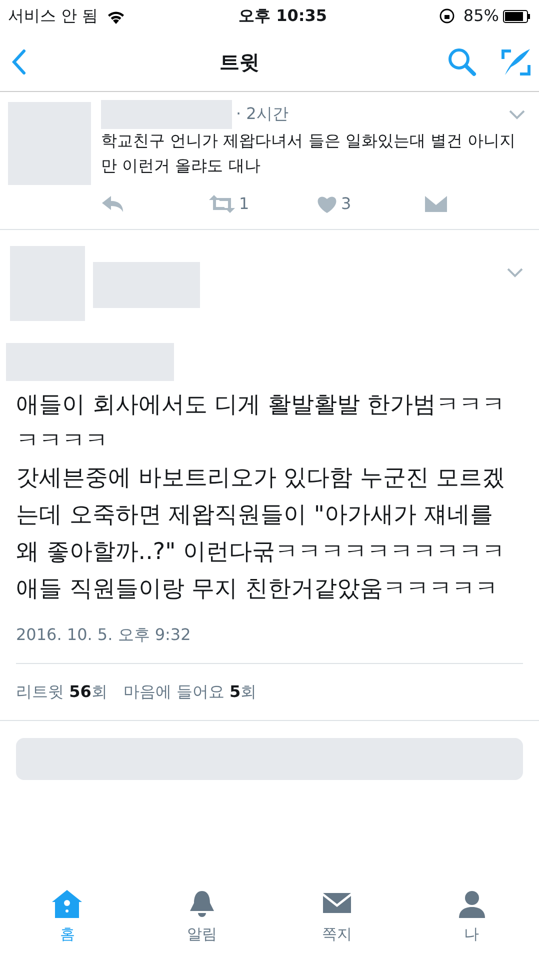  What do you see at coordinates (202, 917) in the screenshot?
I see `tab-button: 알림` at bounding box center [202, 917].